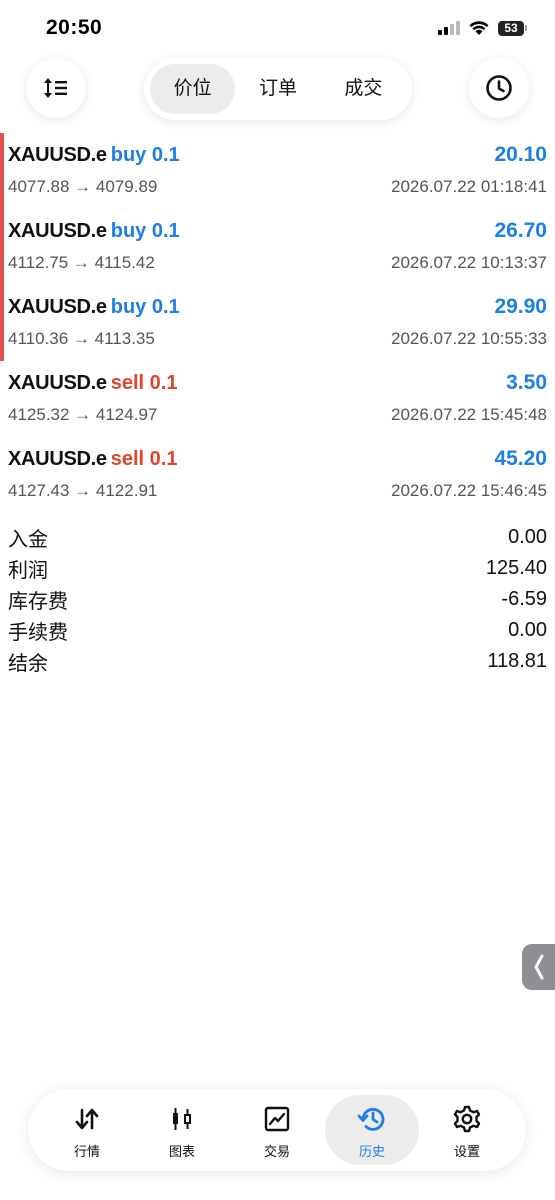 The image size is (555, 1200). Describe the element at coordinates (469, 414) in the screenshot. I see `deal-time: 2026.07.22 15:45:48` at that location.